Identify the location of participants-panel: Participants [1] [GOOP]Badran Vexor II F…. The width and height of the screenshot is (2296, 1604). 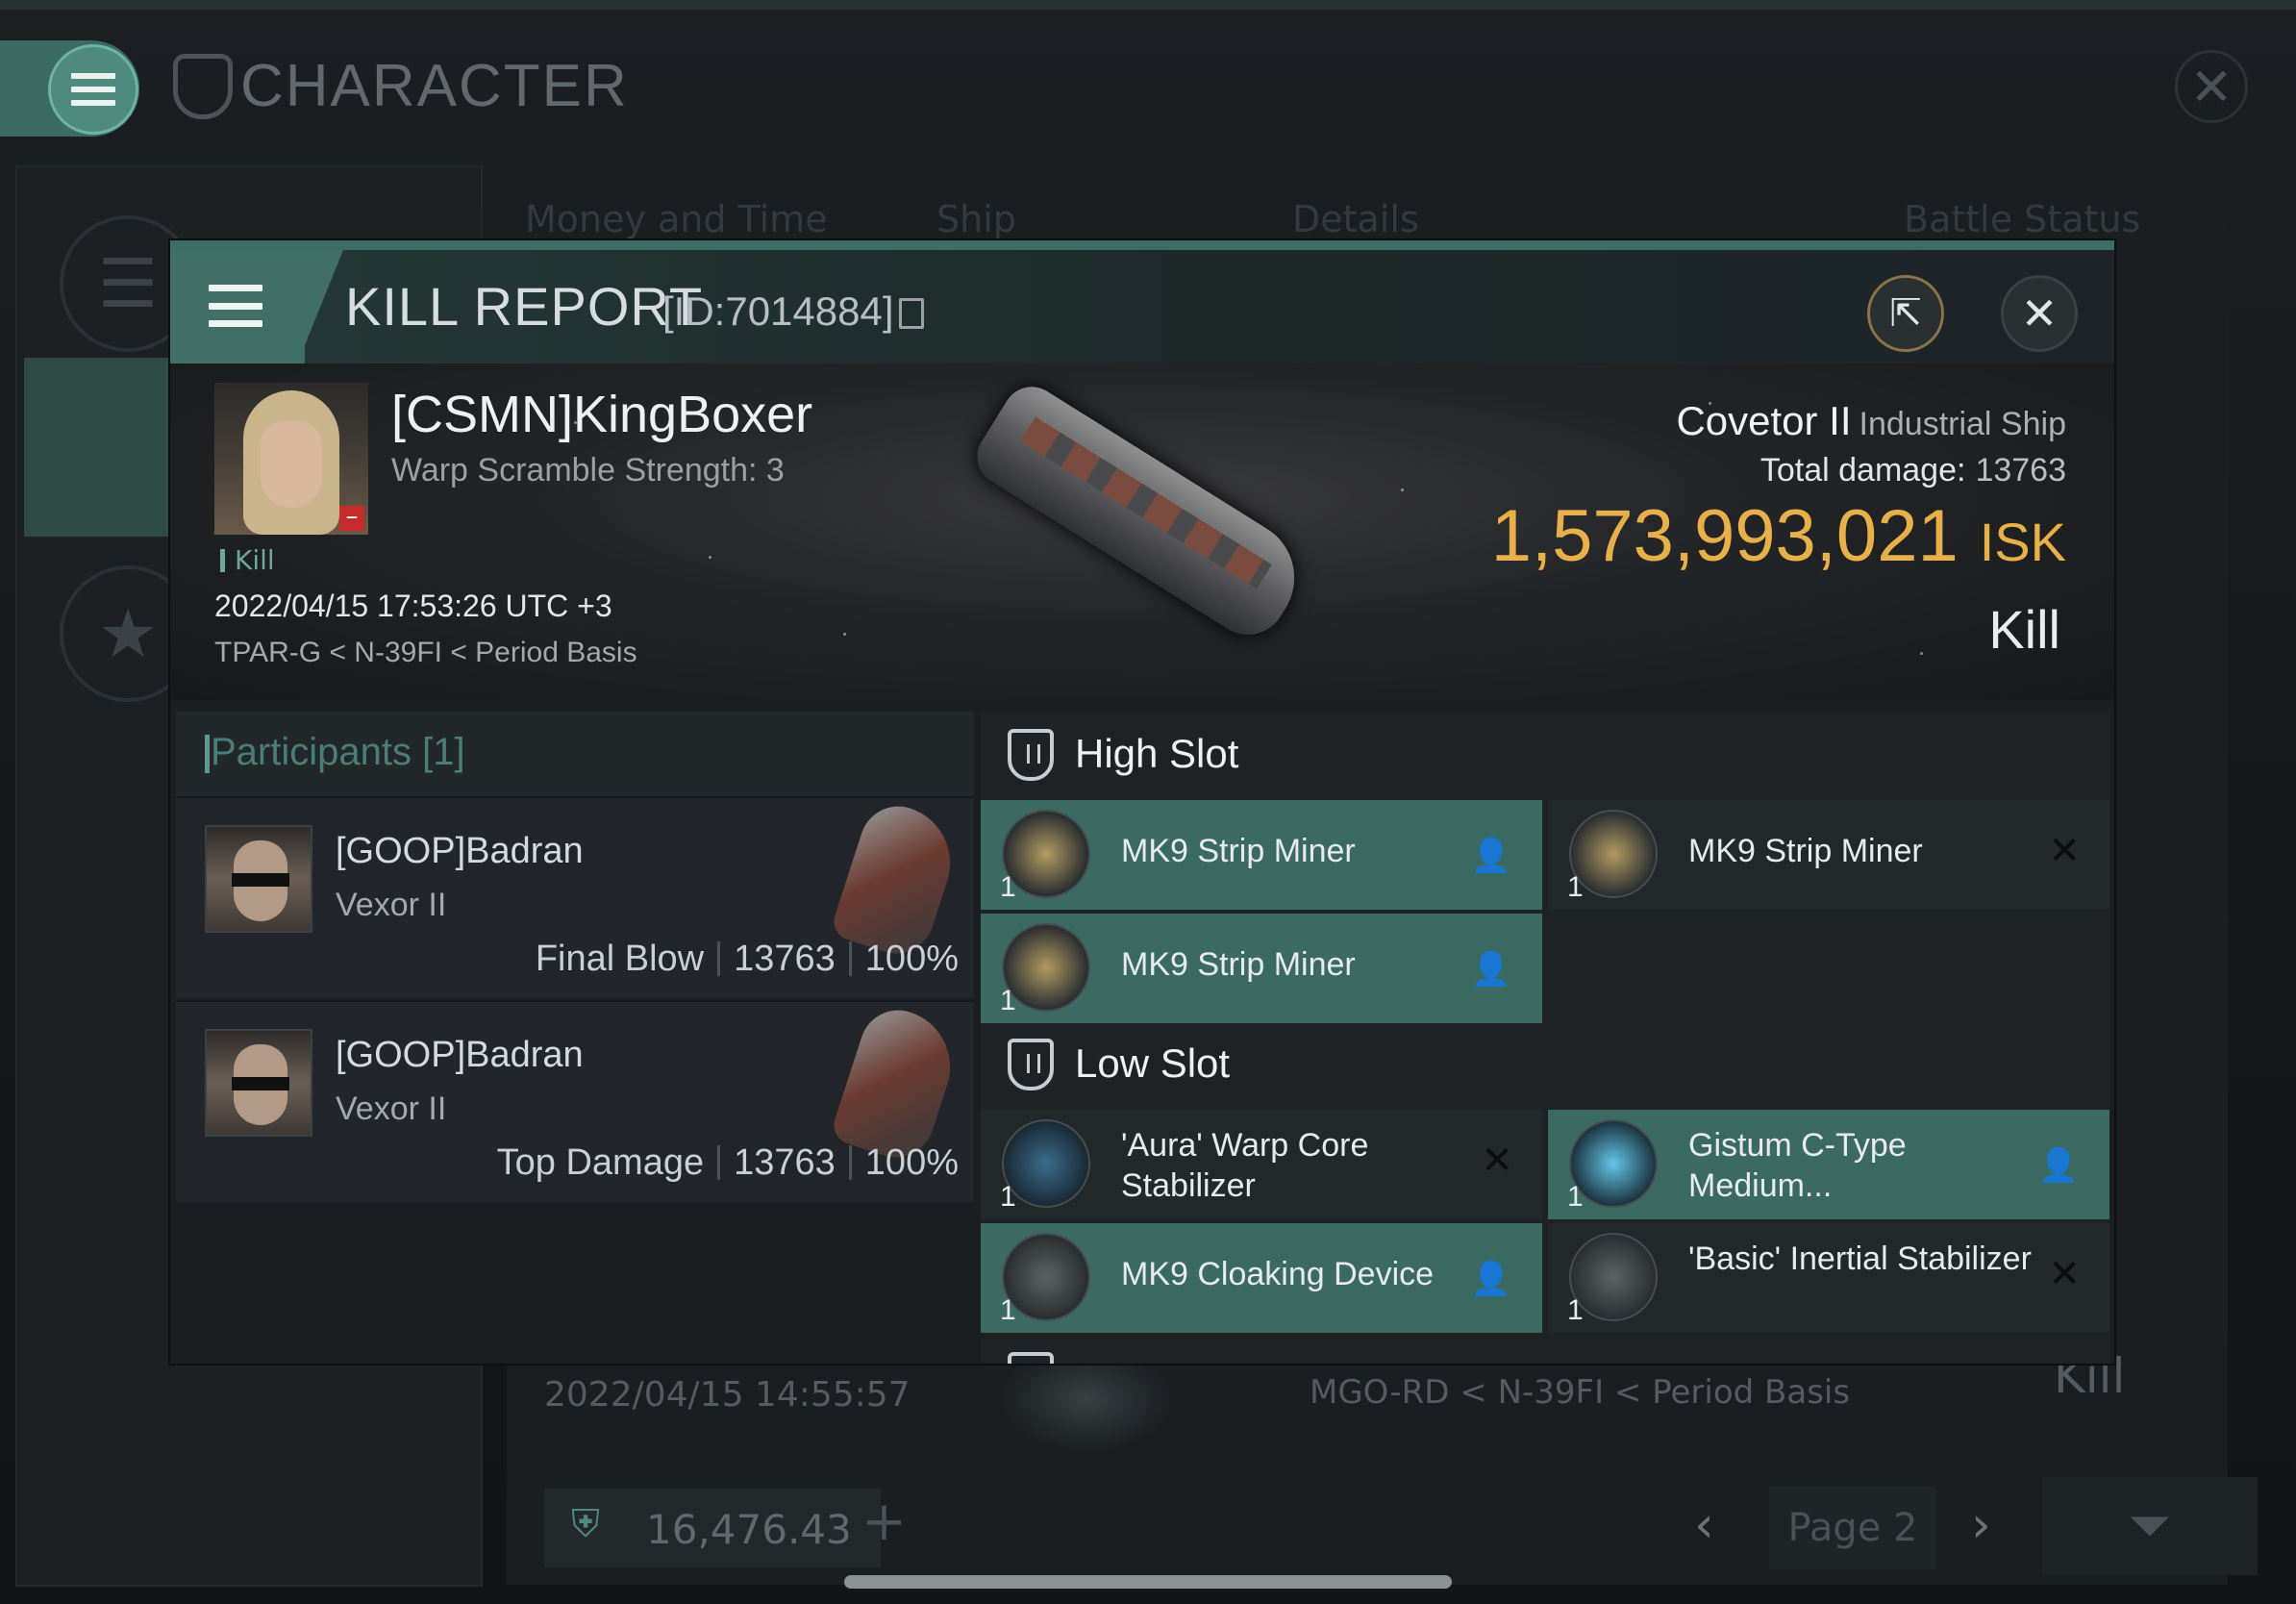
(575, 1038).